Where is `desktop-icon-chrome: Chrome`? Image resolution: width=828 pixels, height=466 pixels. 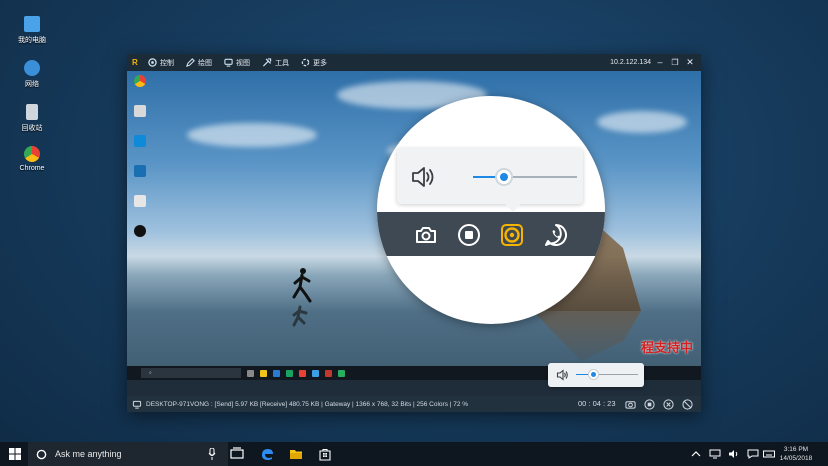
desktop-icon-chrome: Chrome is located at coordinates (32, 159).